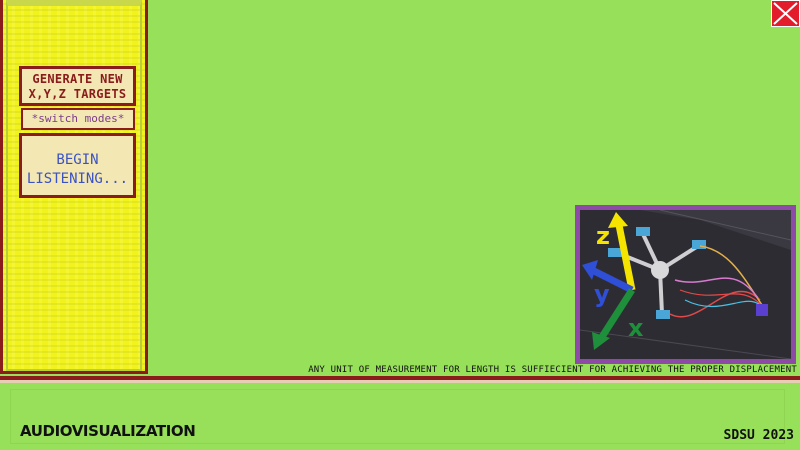 The width and height of the screenshot is (800, 450). What do you see at coordinates (758, 435) in the screenshot?
I see `credit-label: SDSU 2023` at bounding box center [758, 435].